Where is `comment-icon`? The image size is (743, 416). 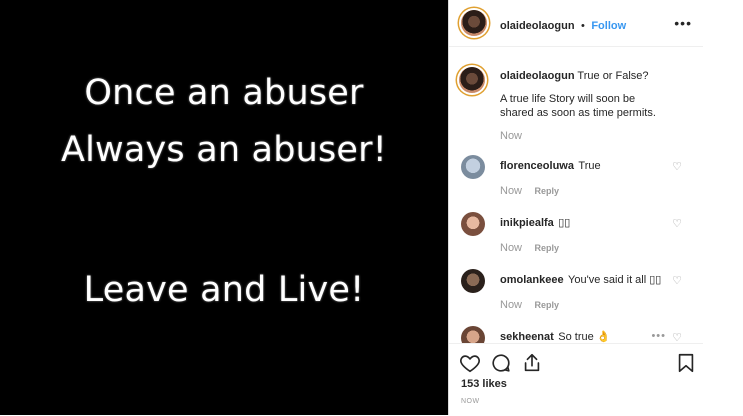 comment-icon is located at coordinates (501, 363).